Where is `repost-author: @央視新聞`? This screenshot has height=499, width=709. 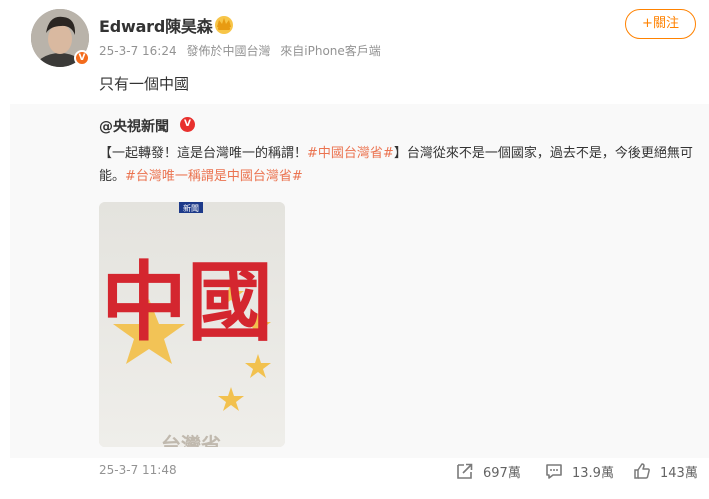 repost-author: @央視新聞 is located at coordinates (134, 126).